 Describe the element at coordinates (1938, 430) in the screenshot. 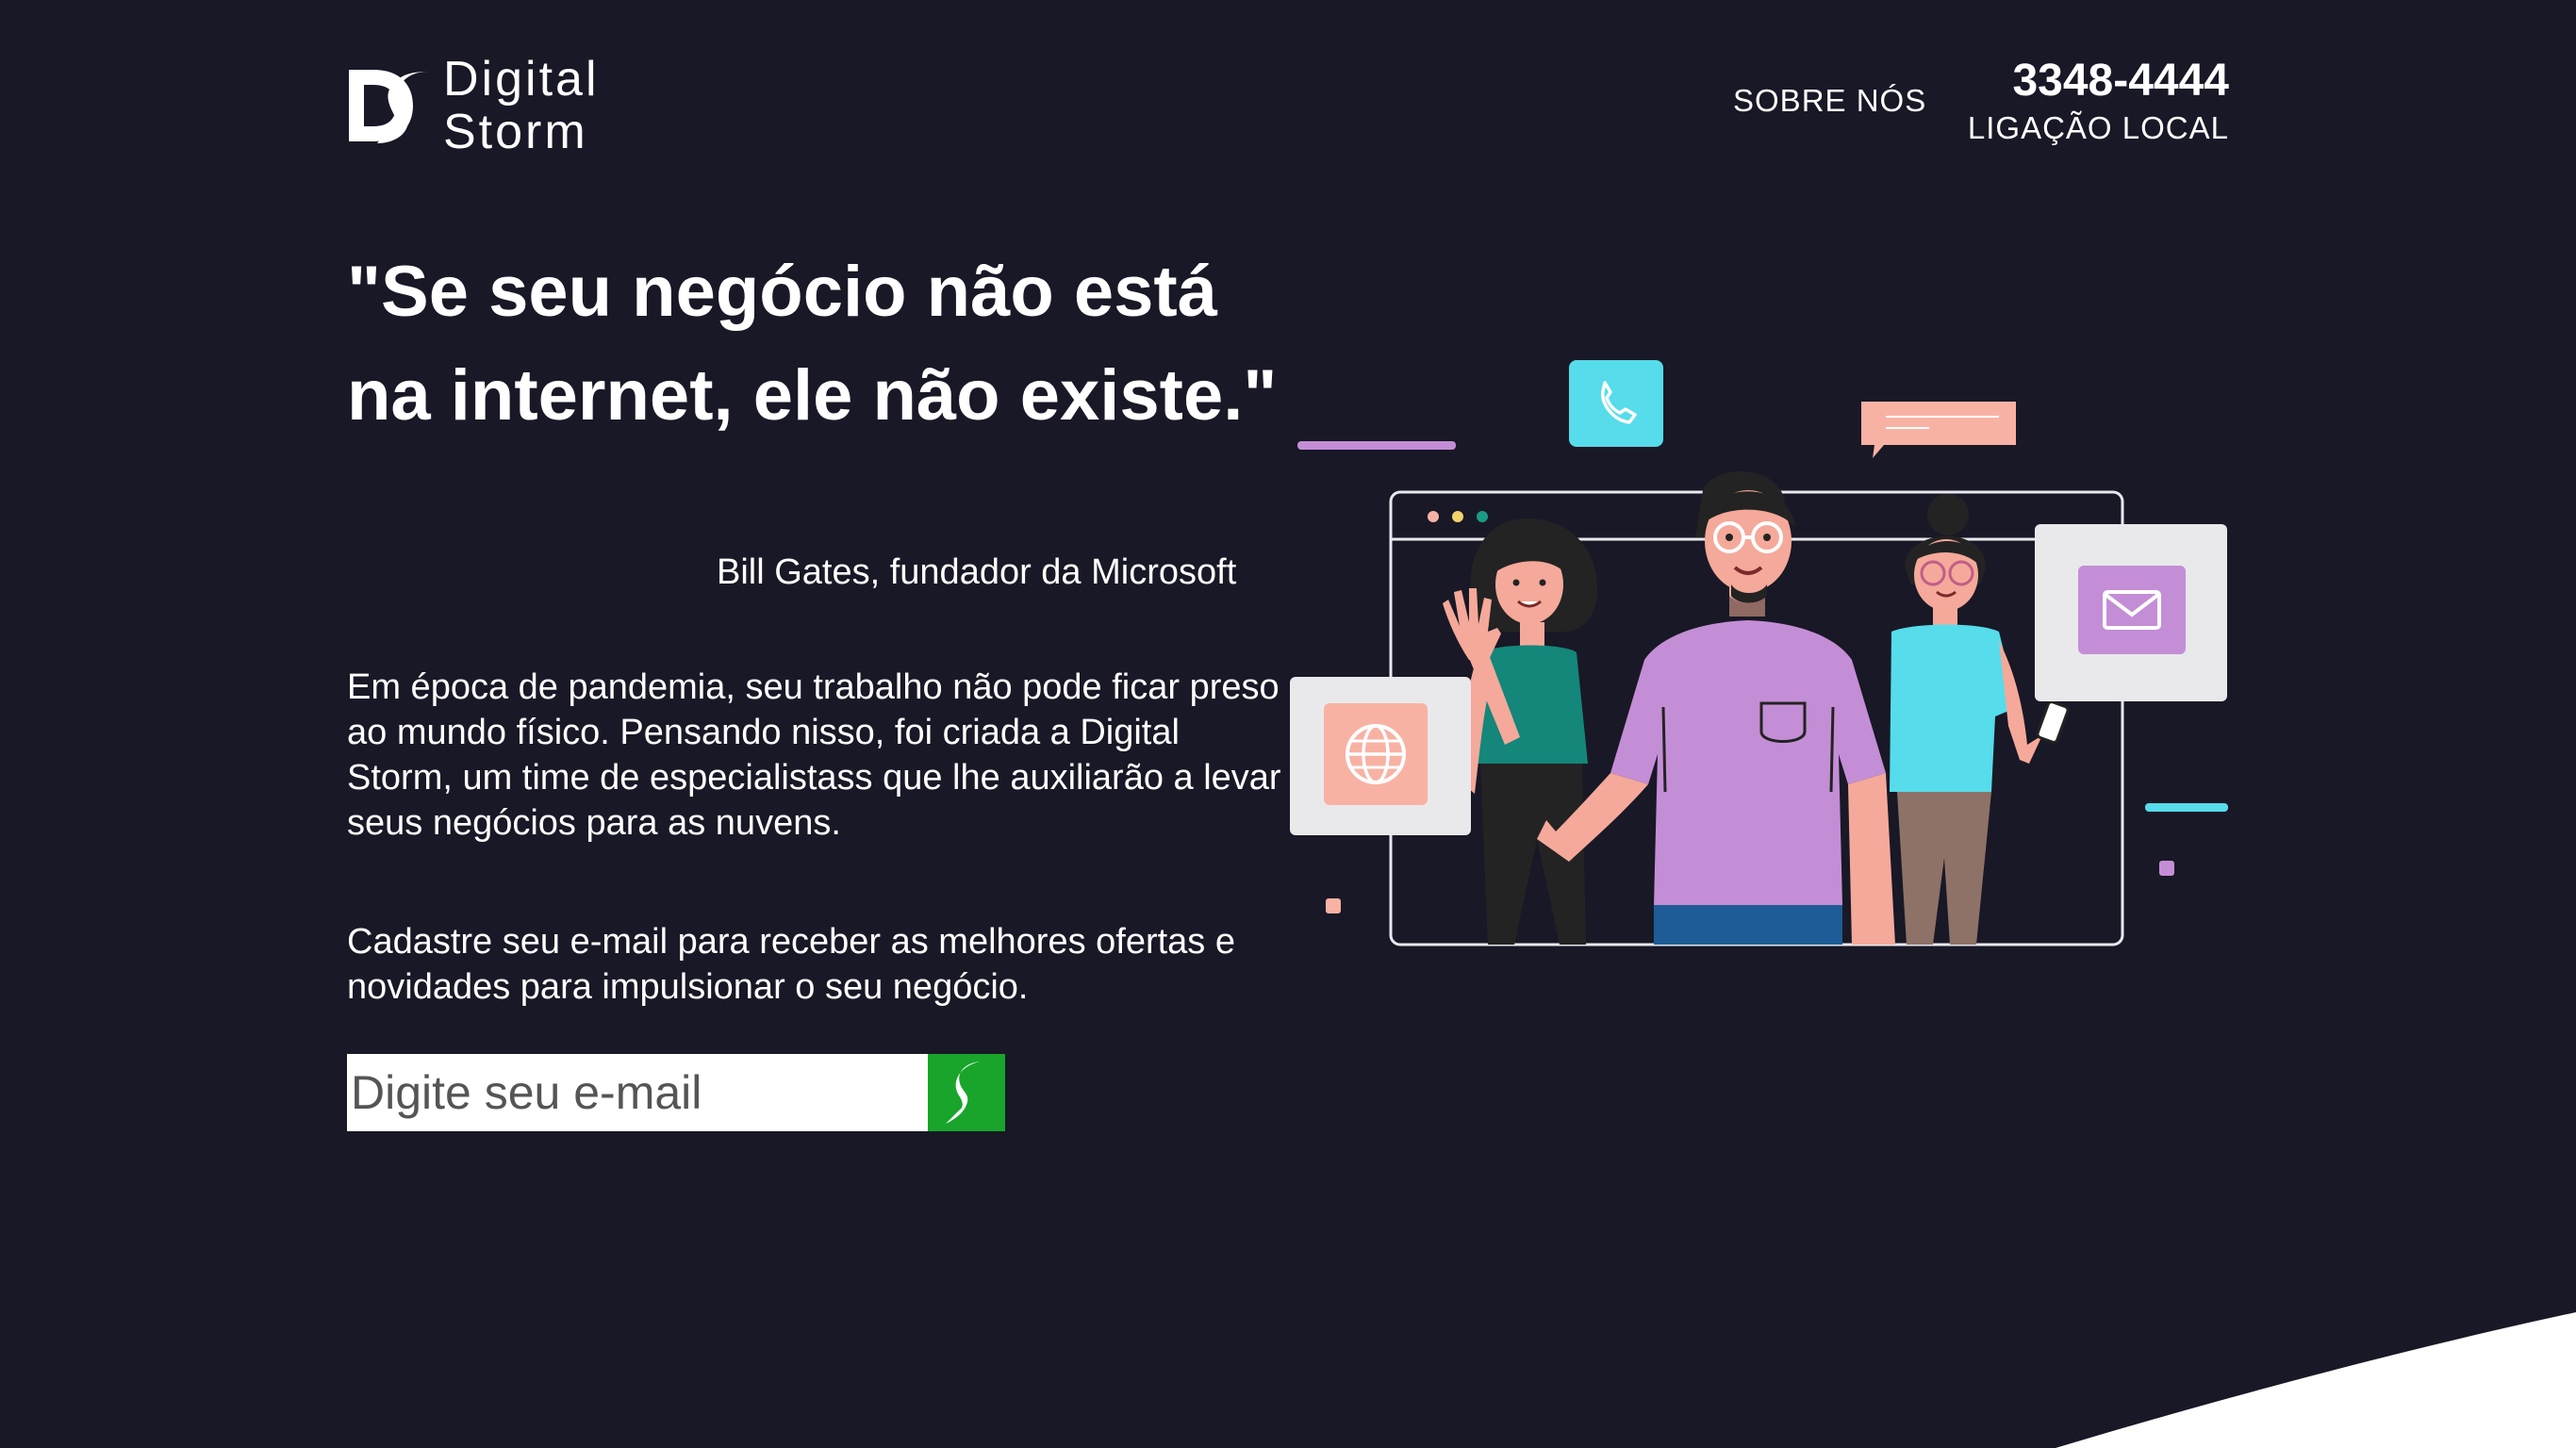

I see `chat-bubble-icon` at that location.